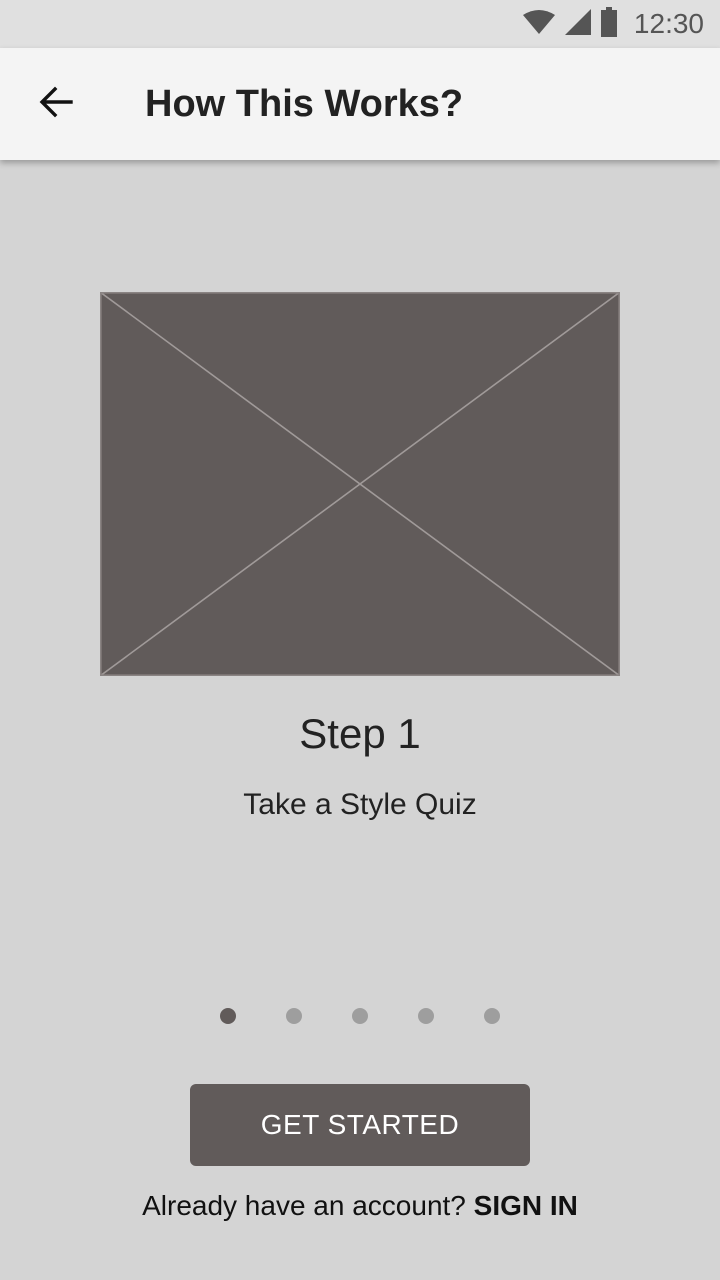 Image resolution: width=720 pixels, height=1280 pixels. Describe the element at coordinates (360, 1125) in the screenshot. I see `get-started-button: GET STARTED` at that location.